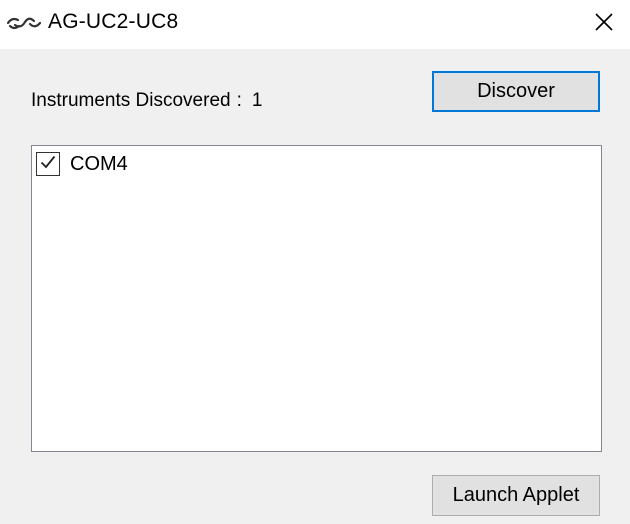 The image size is (630, 524). I want to click on close-icon, so click(604, 24).